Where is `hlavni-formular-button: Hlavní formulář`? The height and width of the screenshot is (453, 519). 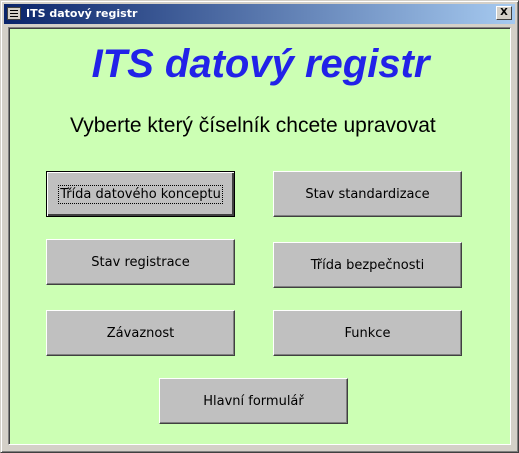
hlavni-formular-button: Hlavní formulář is located at coordinates (253, 401).